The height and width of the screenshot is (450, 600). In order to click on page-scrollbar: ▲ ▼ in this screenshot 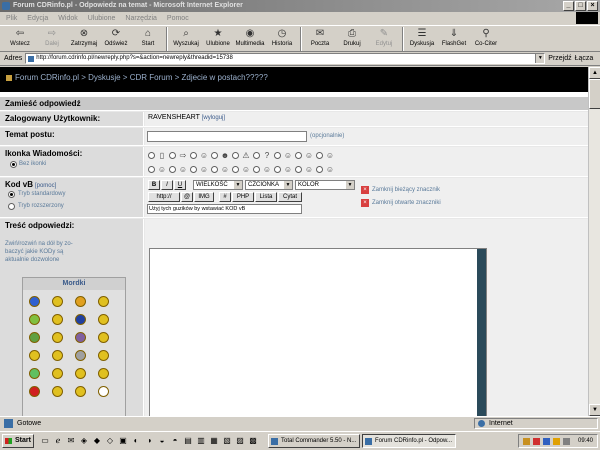, I will do `click(594, 241)`.